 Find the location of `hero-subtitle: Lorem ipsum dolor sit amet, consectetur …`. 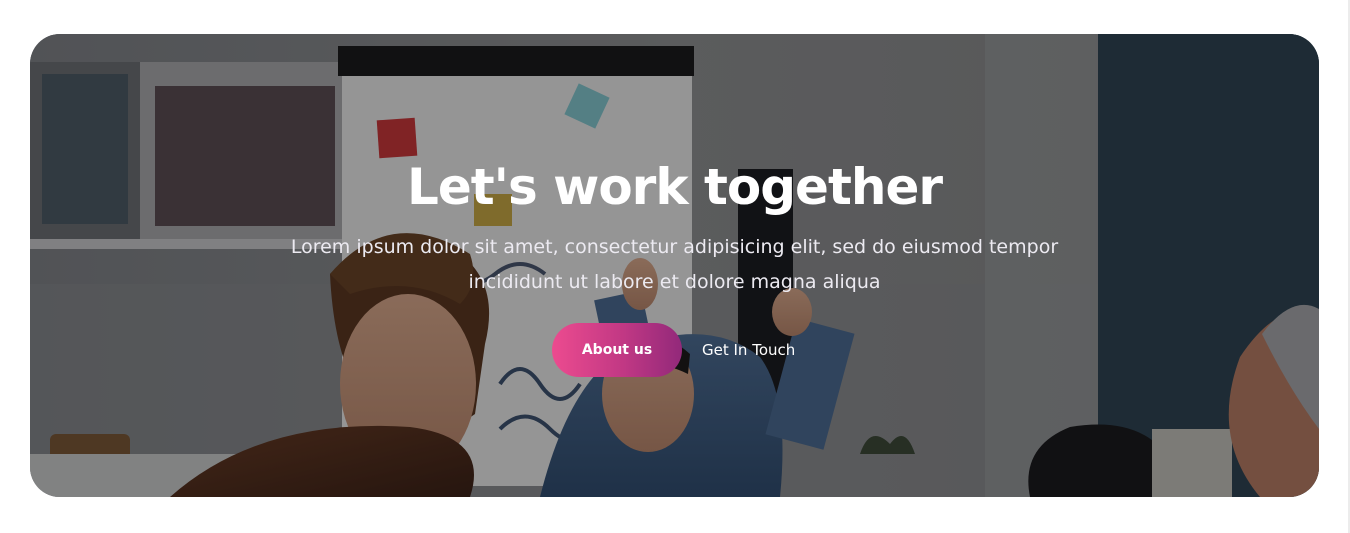

hero-subtitle: Lorem ipsum dolor sit amet, consectetur … is located at coordinates (674, 264).